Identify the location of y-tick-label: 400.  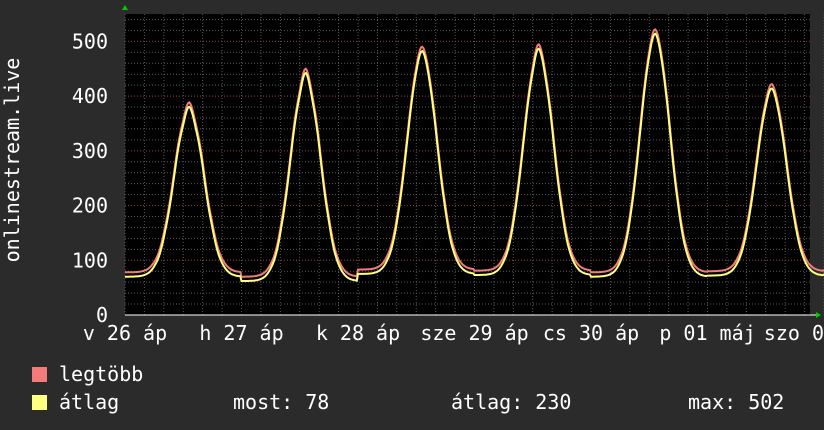
(90, 96).